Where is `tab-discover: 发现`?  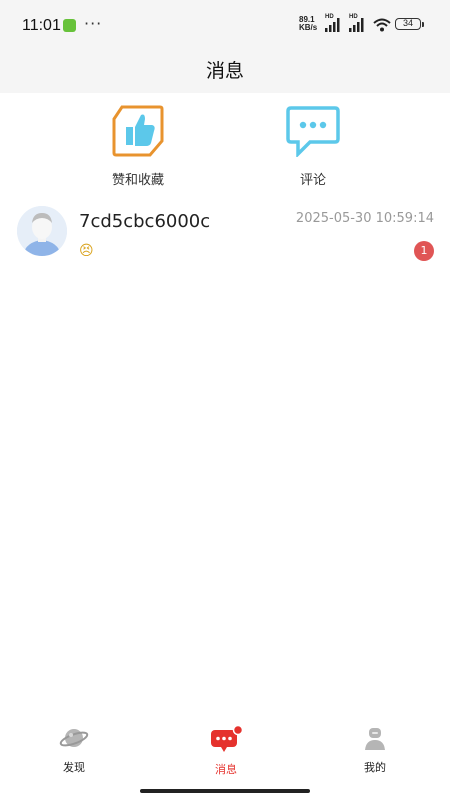 tab-discover: 发现 is located at coordinates (74, 750).